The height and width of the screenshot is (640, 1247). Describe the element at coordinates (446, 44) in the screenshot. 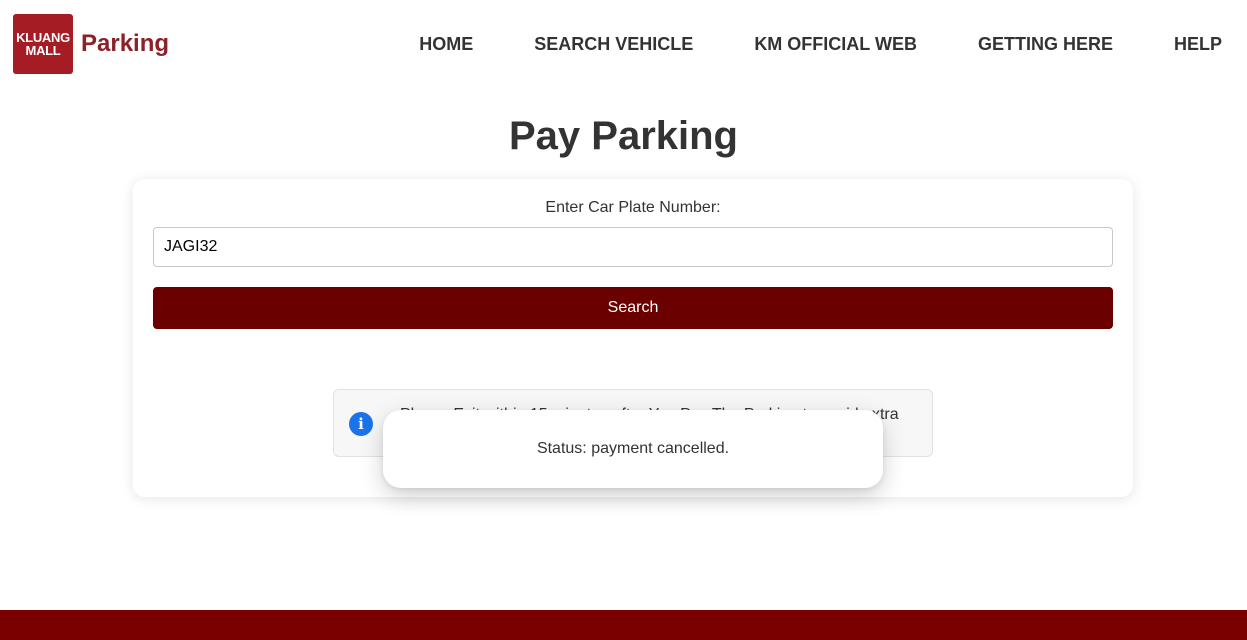

I see `nav-home: HOME` at that location.